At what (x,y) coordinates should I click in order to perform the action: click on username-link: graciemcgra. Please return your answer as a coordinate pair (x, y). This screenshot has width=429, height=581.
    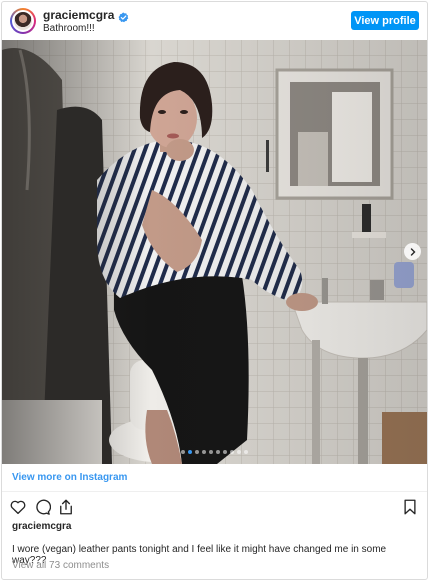
    Looking at the image, I should click on (78, 15).